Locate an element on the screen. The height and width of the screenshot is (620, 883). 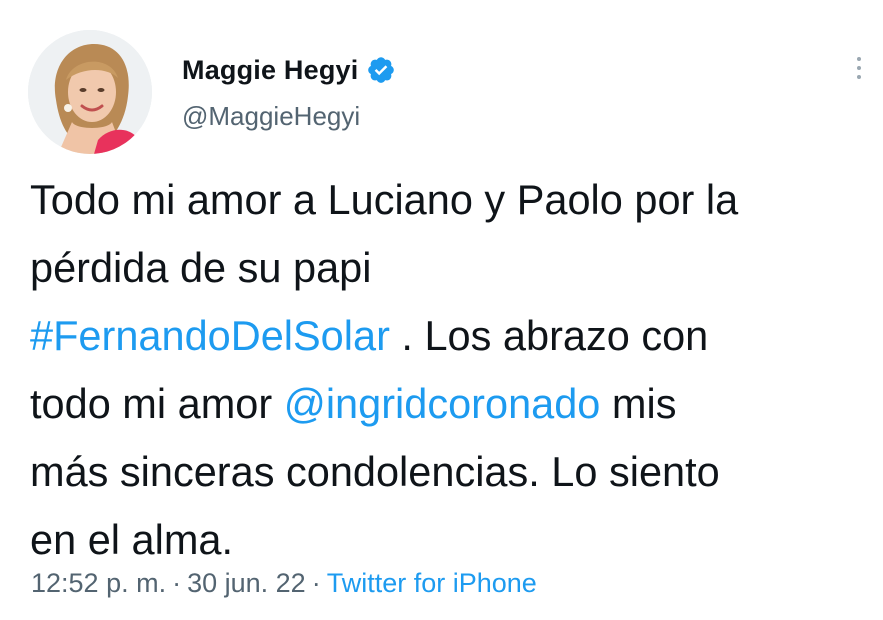
tweet-text-segment: todo mi amor is located at coordinates (157, 403).